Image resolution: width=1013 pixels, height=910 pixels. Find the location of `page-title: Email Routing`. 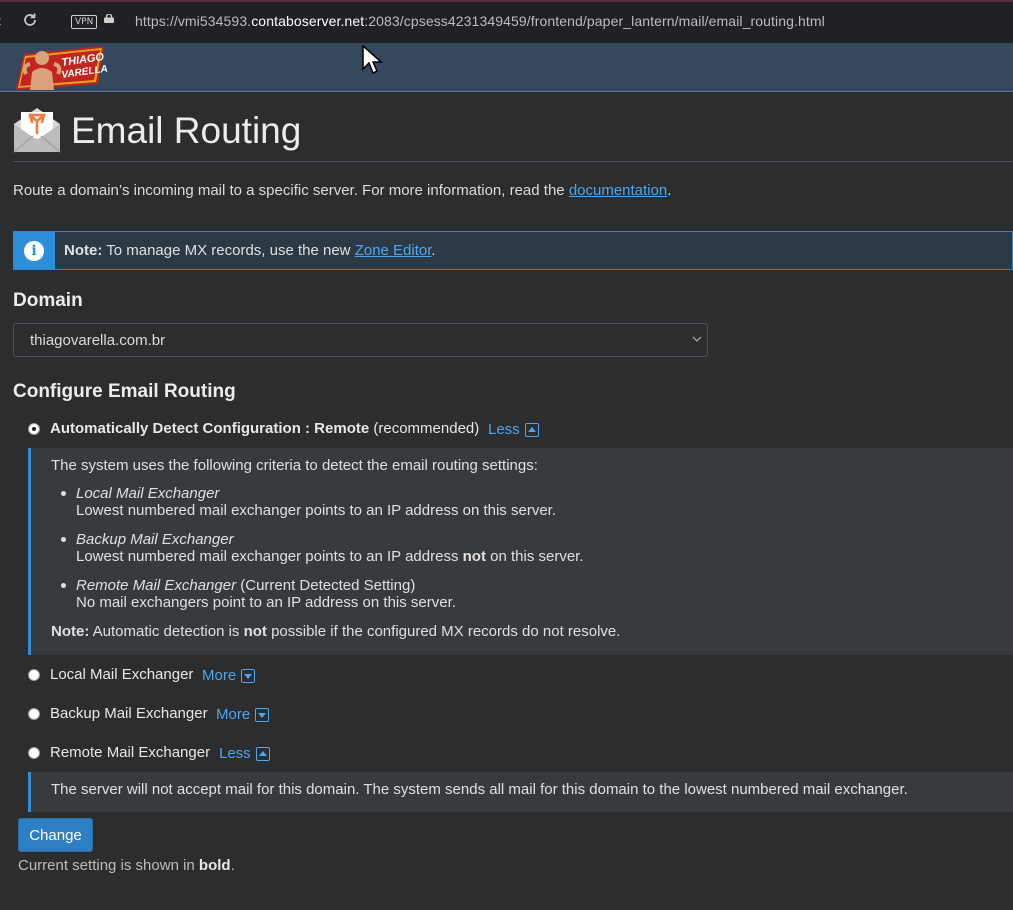

page-title: Email Routing is located at coordinates (186, 130).